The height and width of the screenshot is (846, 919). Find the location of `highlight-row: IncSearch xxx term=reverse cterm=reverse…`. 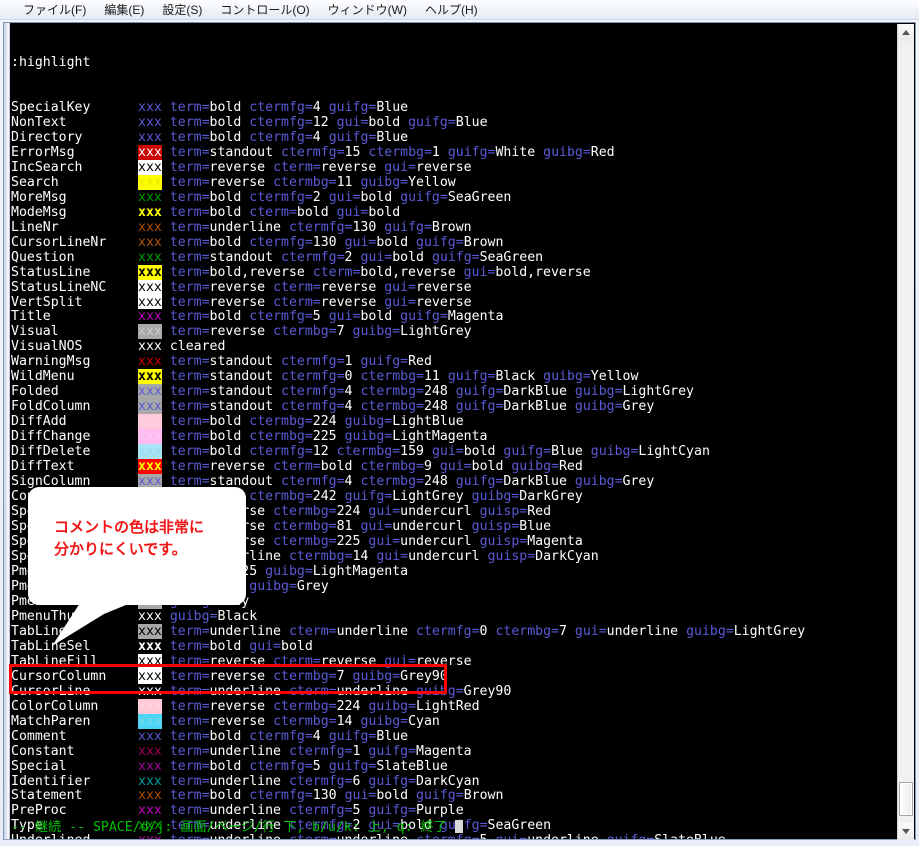

highlight-row: IncSearch xxx term=reverse cterm=reverse… is located at coordinates (441, 167).